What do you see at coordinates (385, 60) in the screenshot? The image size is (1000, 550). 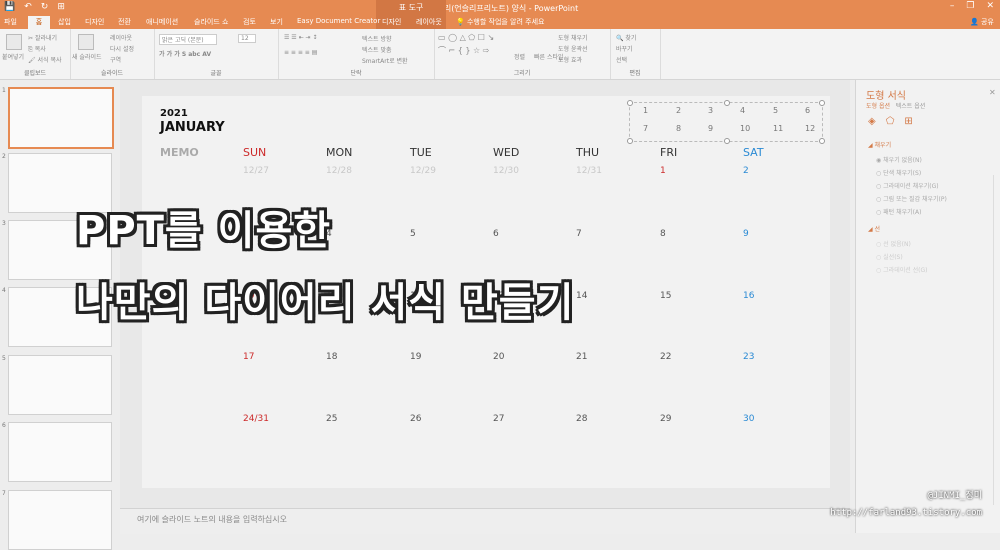 I see `smartart-button: SmartArt로 변환` at bounding box center [385, 60].